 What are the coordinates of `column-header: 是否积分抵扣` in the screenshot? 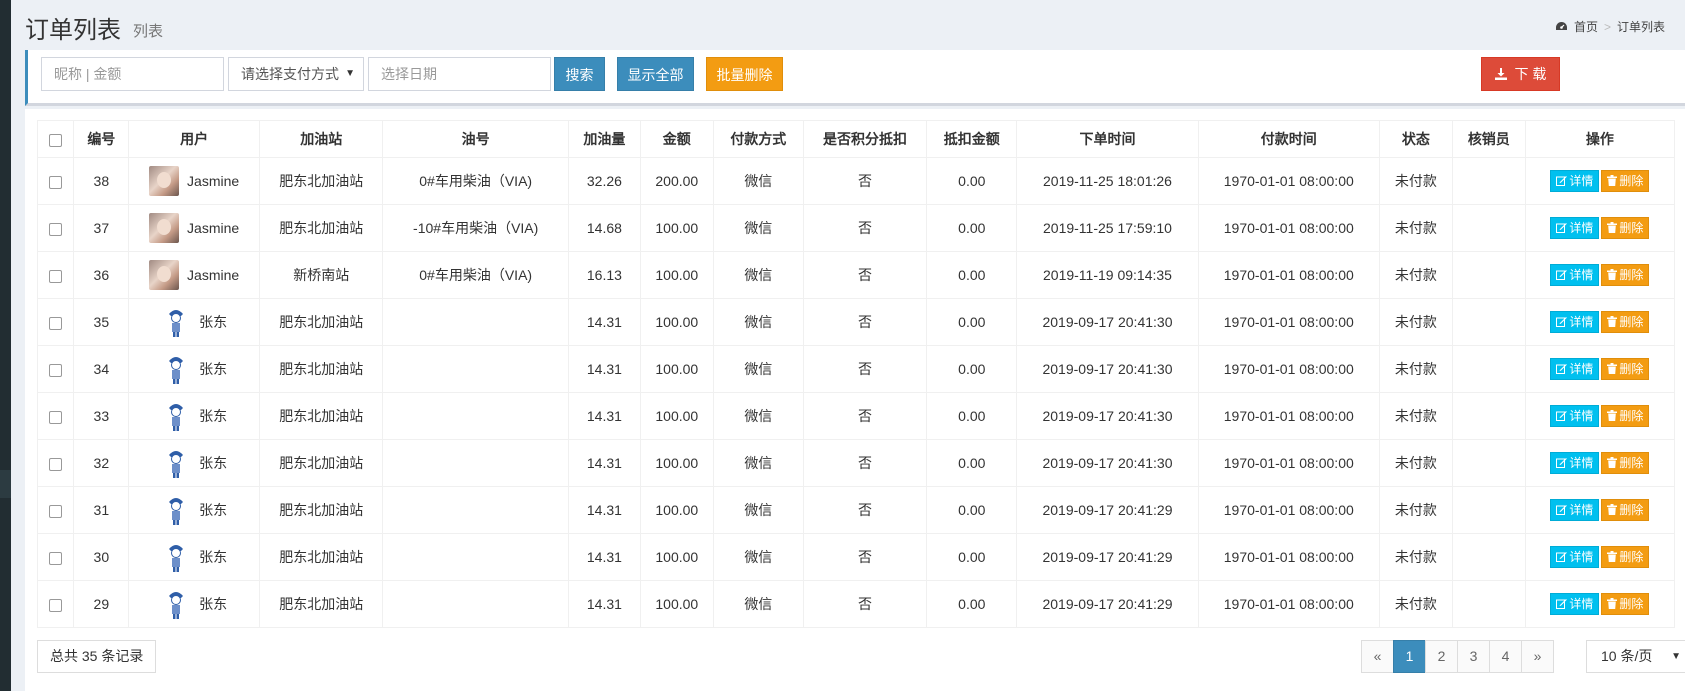 It's located at (865, 139).